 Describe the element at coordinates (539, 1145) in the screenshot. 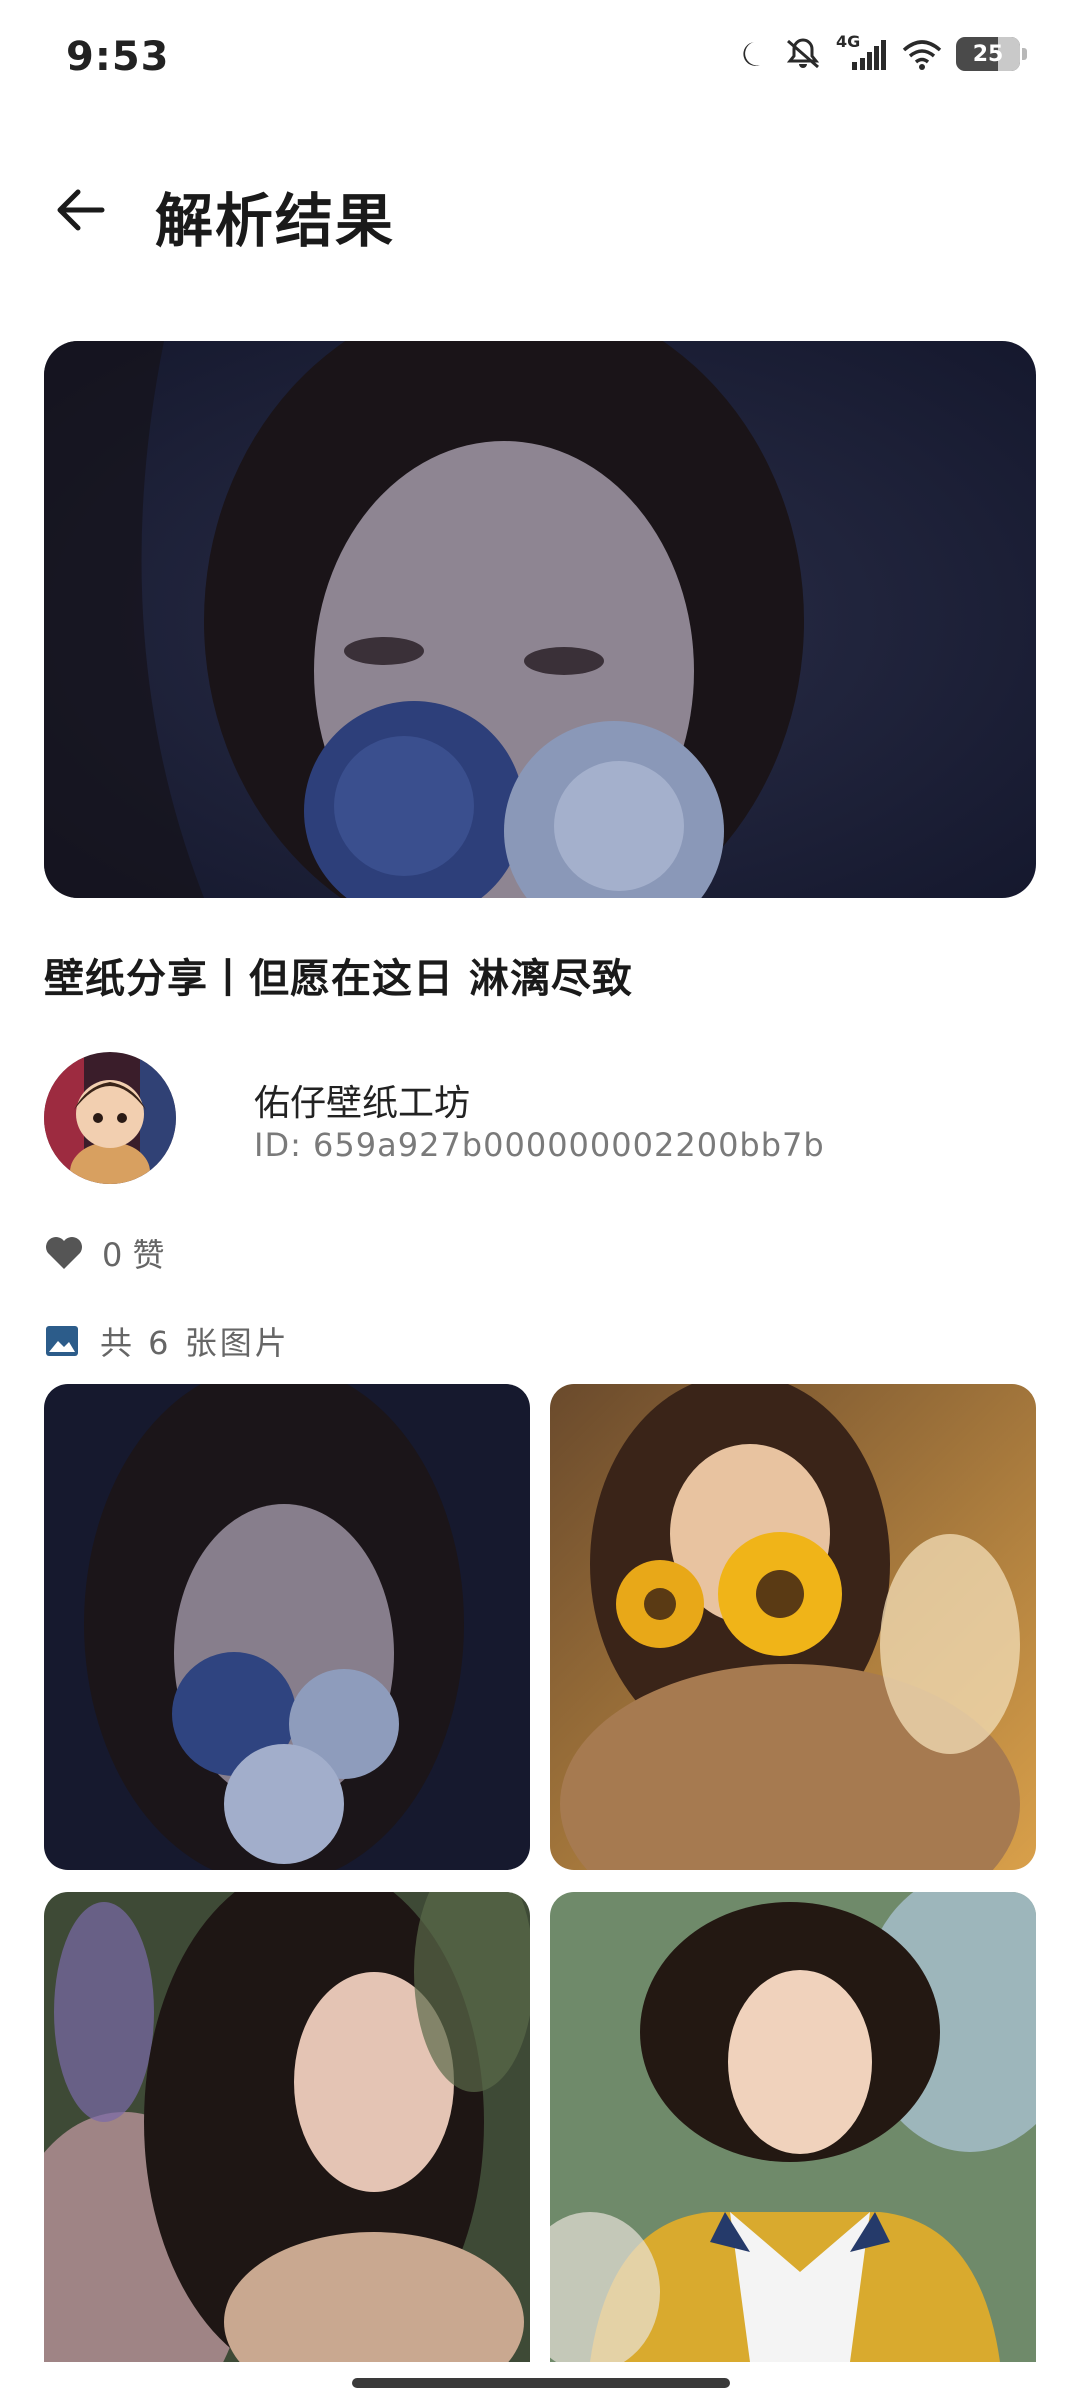

I see `author-id: ID: 659a927b000000002200bb7b` at that location.